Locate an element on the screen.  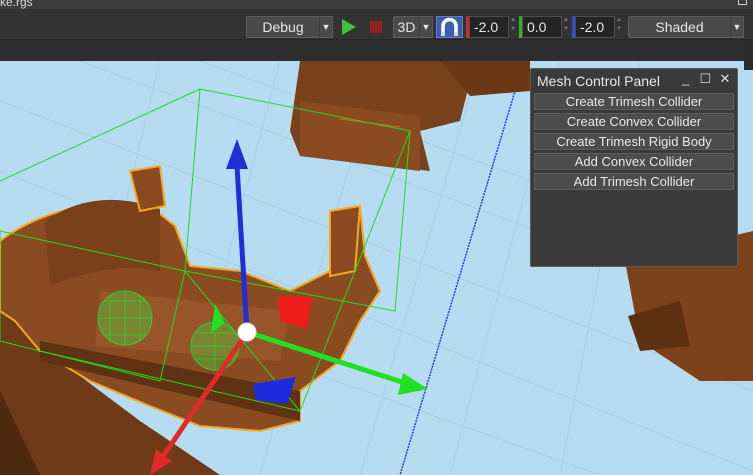
y-value-input: 0.0 is located at coordinates (542, 27).